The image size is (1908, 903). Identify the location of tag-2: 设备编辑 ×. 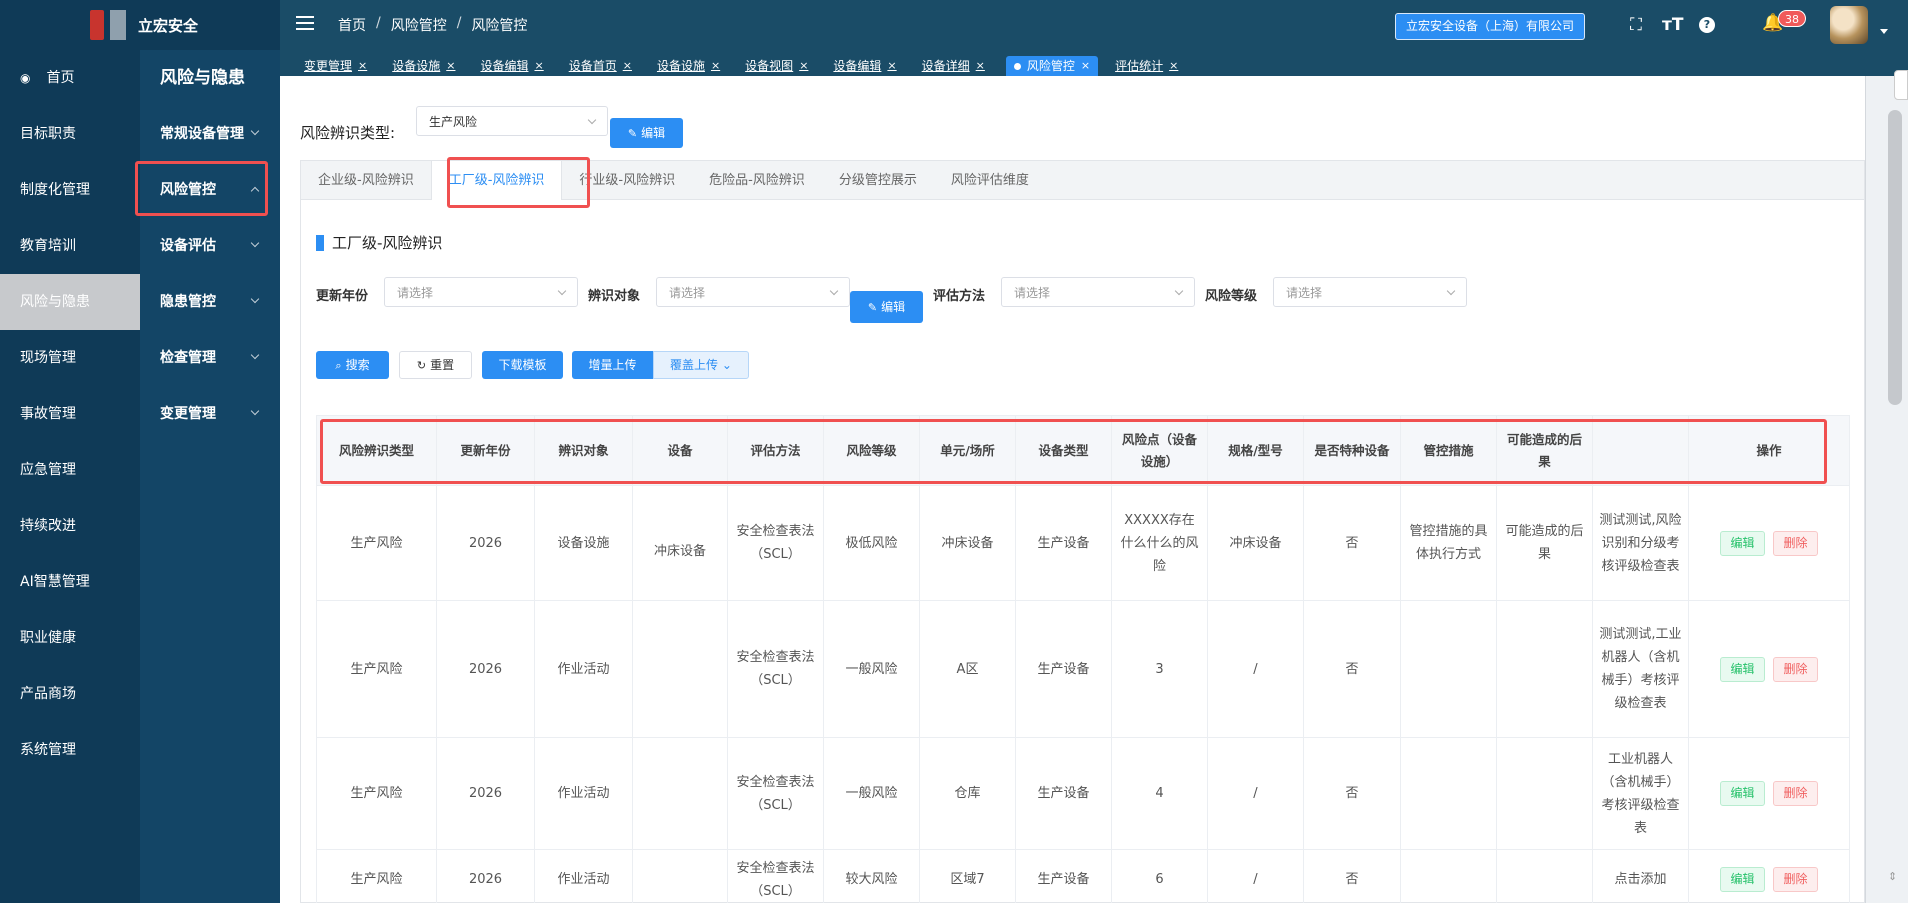
(513, 66).